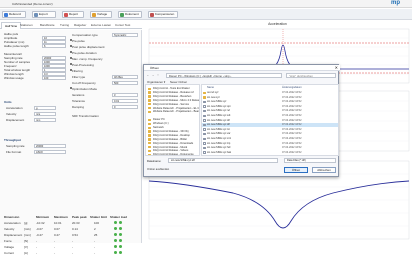 The width and height of the screenshot is (412, 271). What do you see at coordinates (125, 100) in the screenshot?
I see `option-input: 0.01` at bounding box center [125, 100].